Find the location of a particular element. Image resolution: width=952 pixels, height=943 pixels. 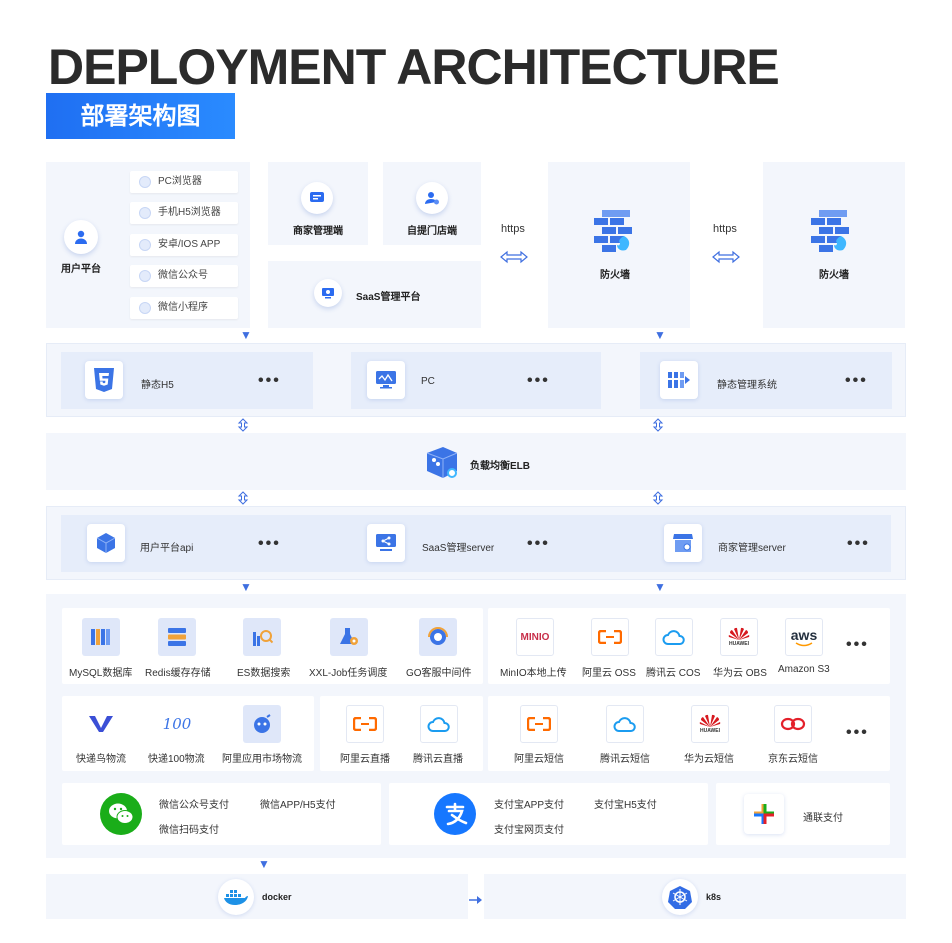

firewall-label-1: 防火墙 is located at coordinates (615, 275).